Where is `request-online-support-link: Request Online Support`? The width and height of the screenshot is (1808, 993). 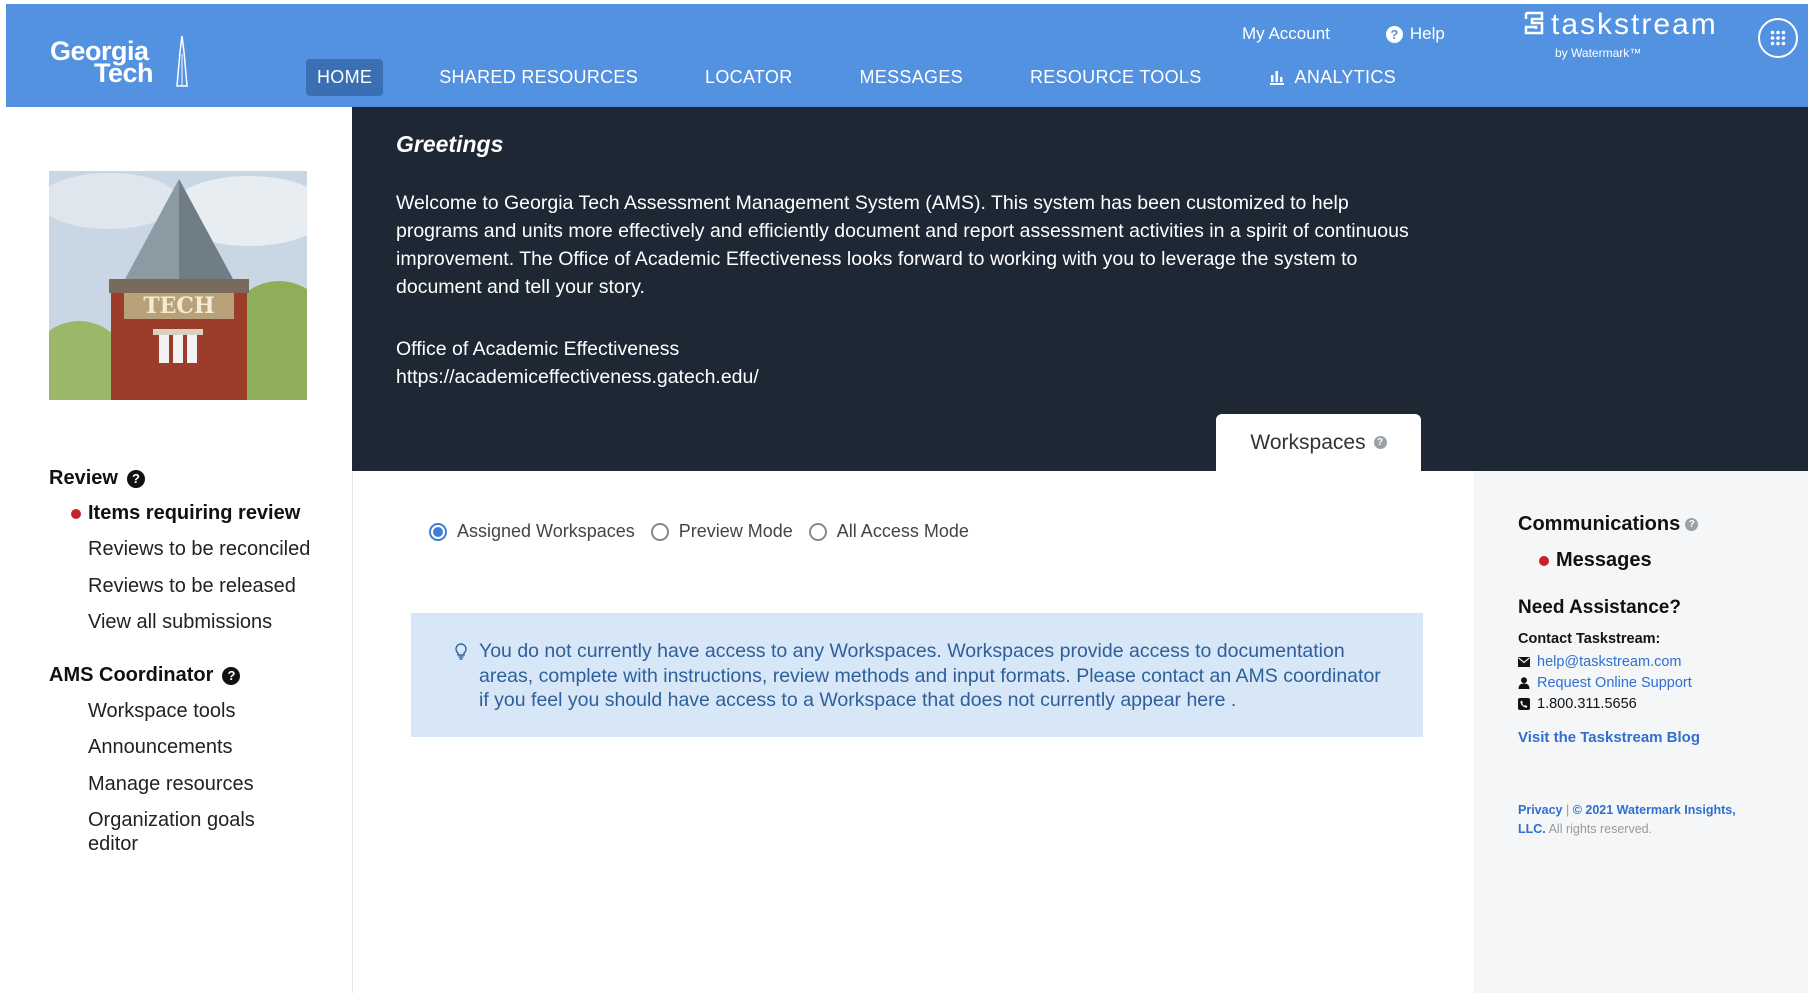 request-online-support-link: Request Online Support is located at coordinates (1614, 683).